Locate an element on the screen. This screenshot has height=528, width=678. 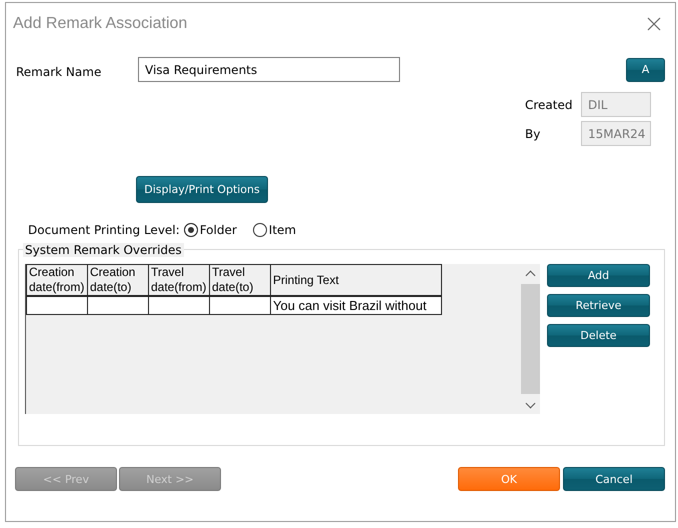
a-button: A is located at coordinates (645, 70).